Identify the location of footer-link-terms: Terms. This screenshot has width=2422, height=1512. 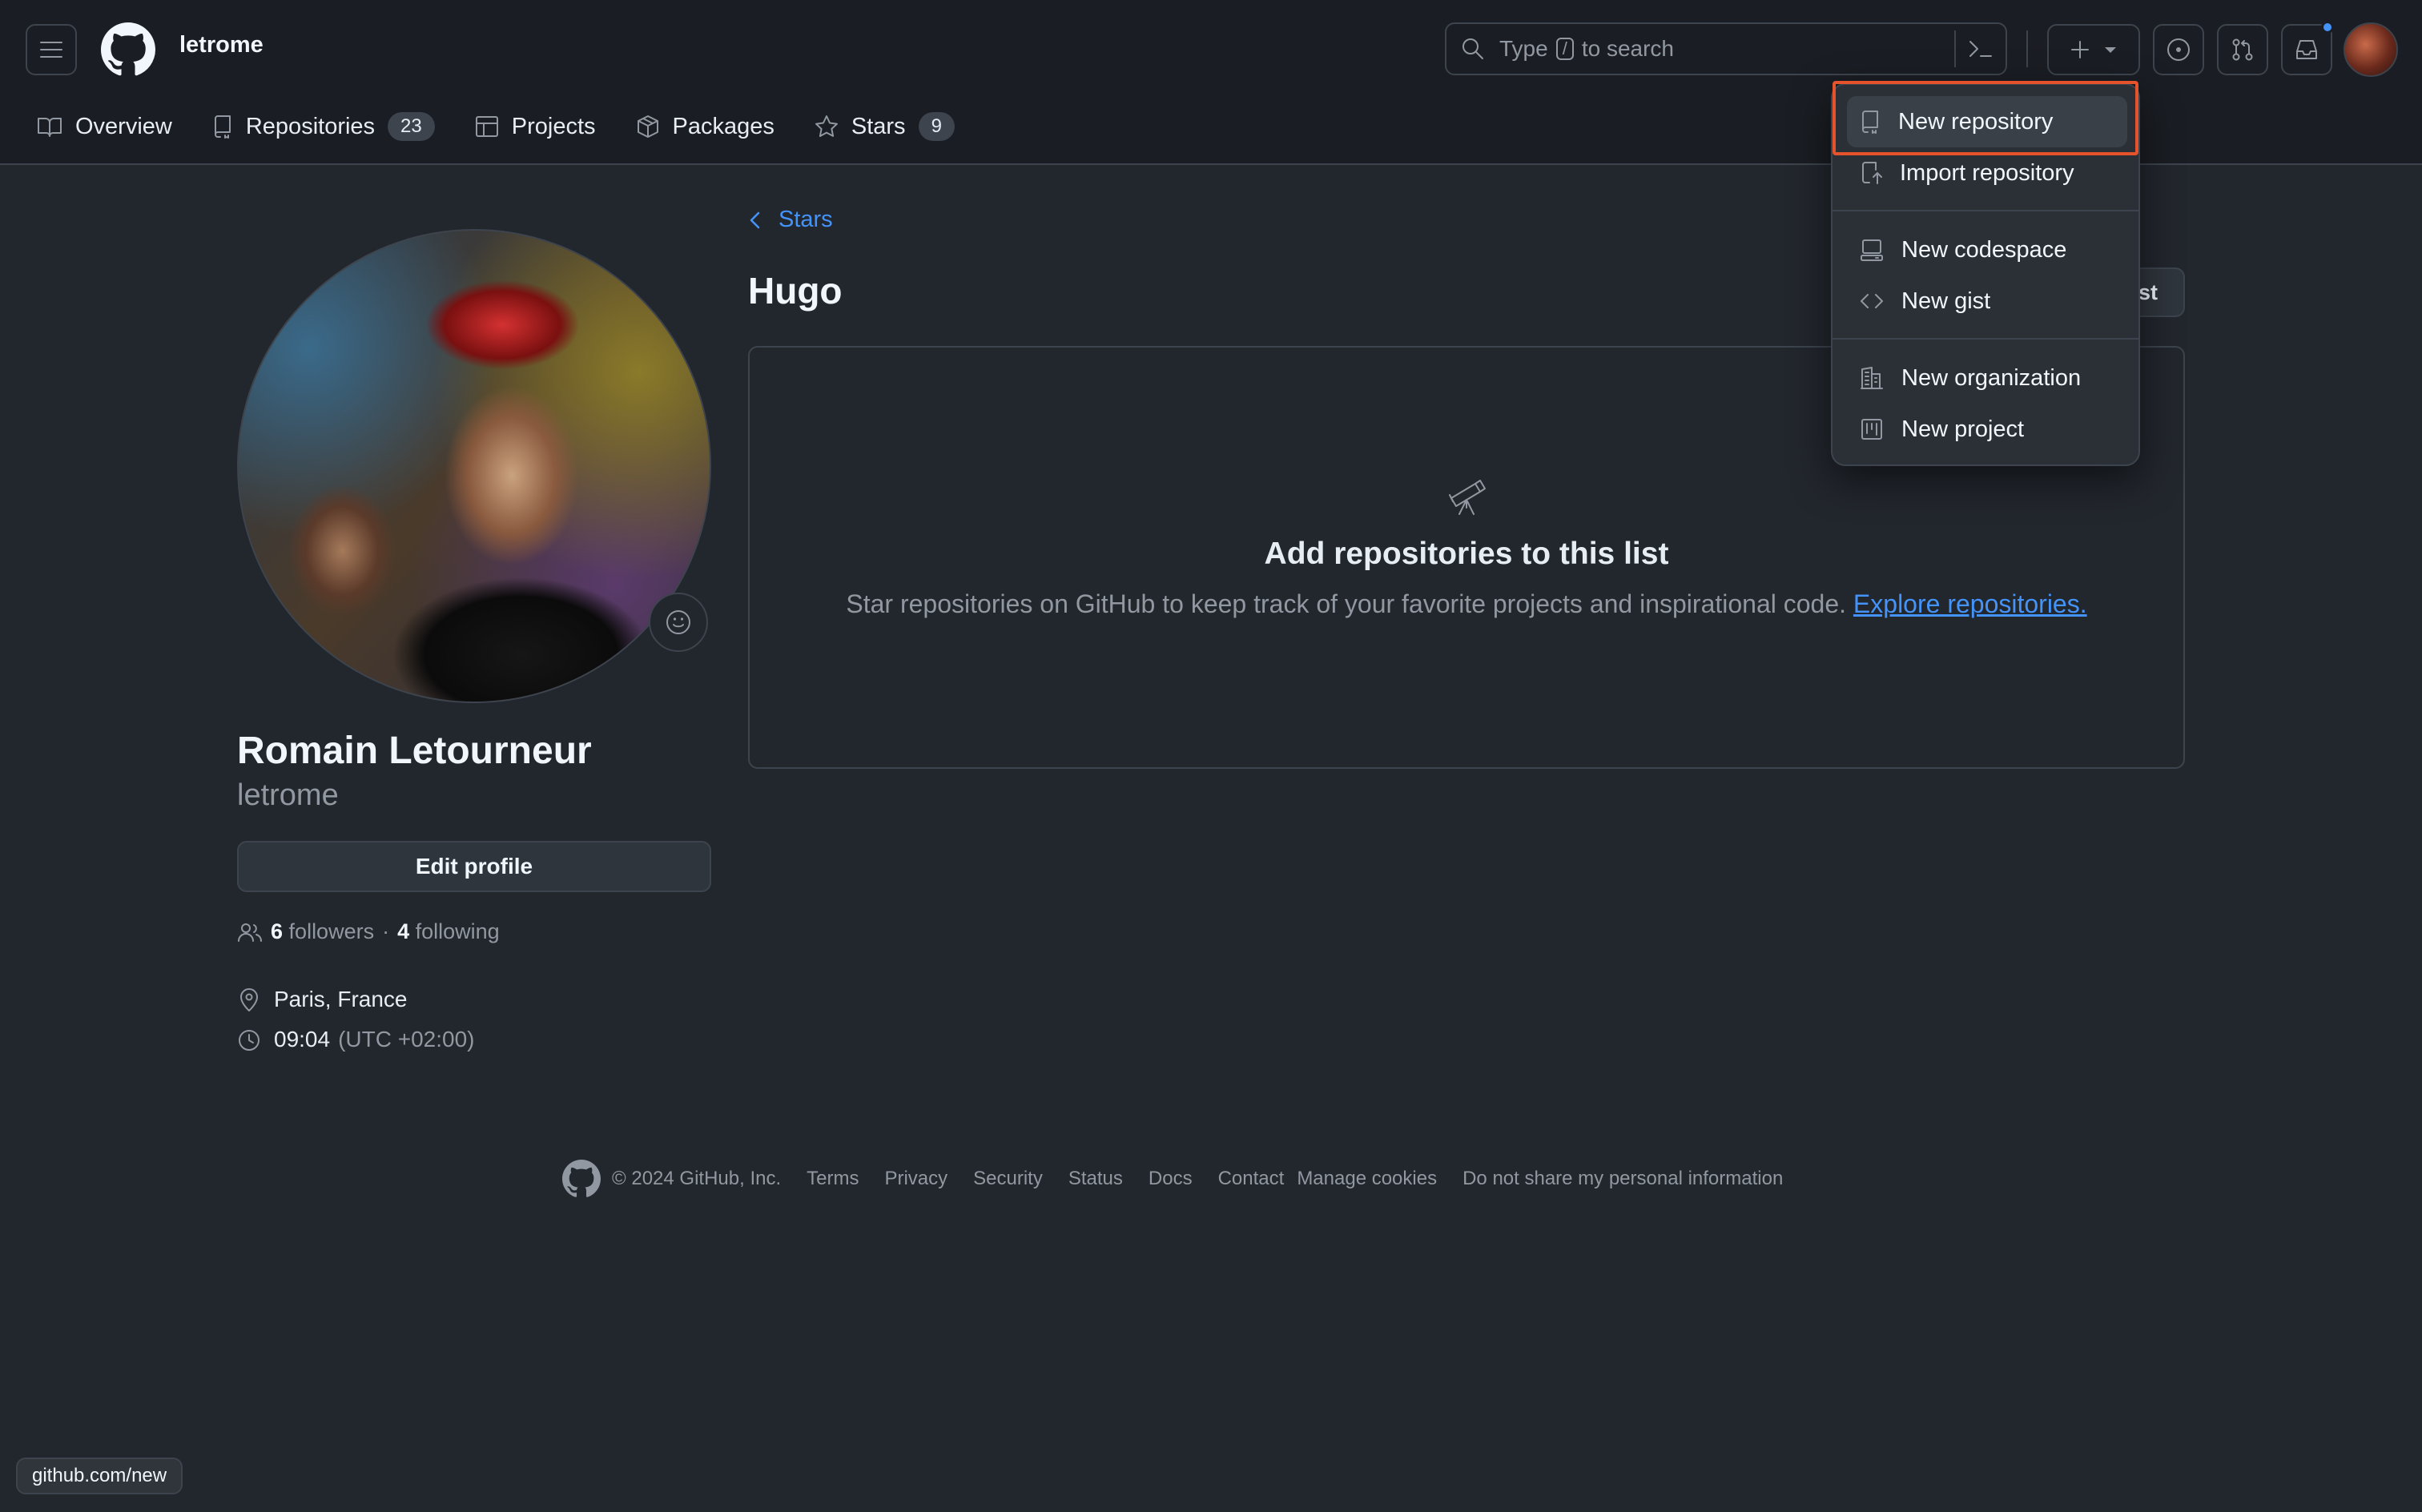
(833, 1179).